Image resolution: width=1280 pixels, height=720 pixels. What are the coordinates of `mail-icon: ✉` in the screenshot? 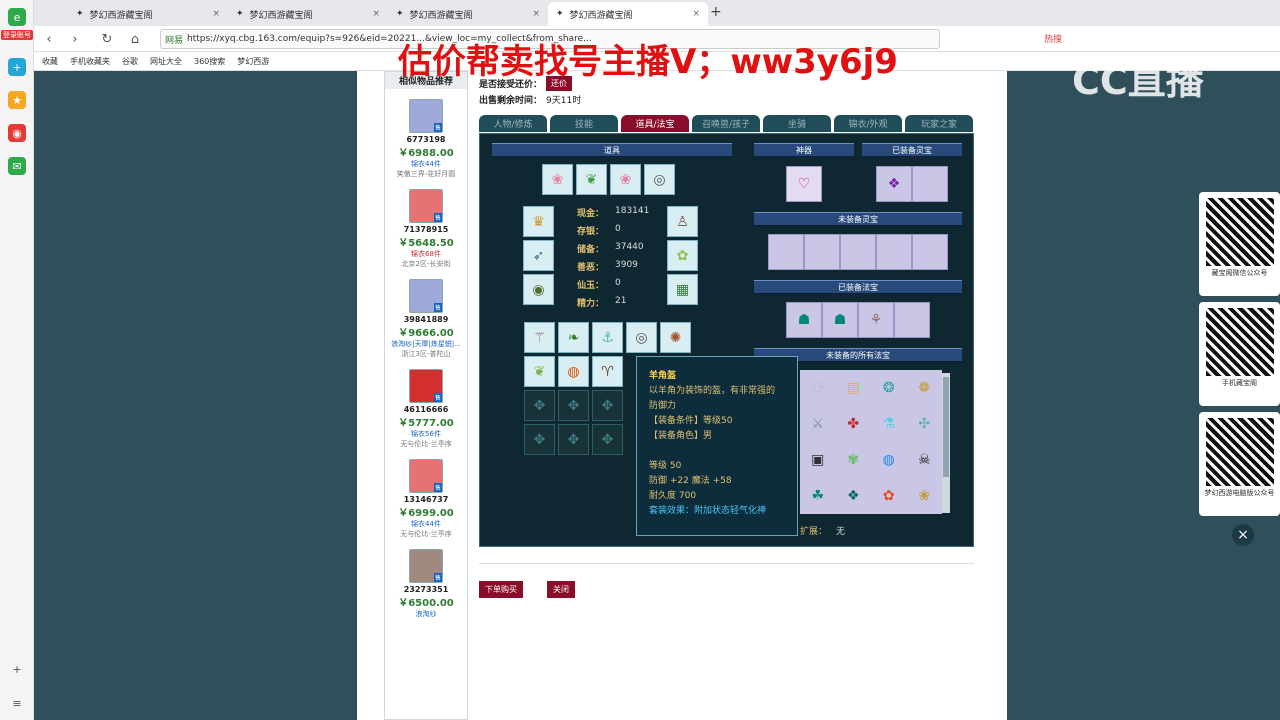 It's located at (17, 166).